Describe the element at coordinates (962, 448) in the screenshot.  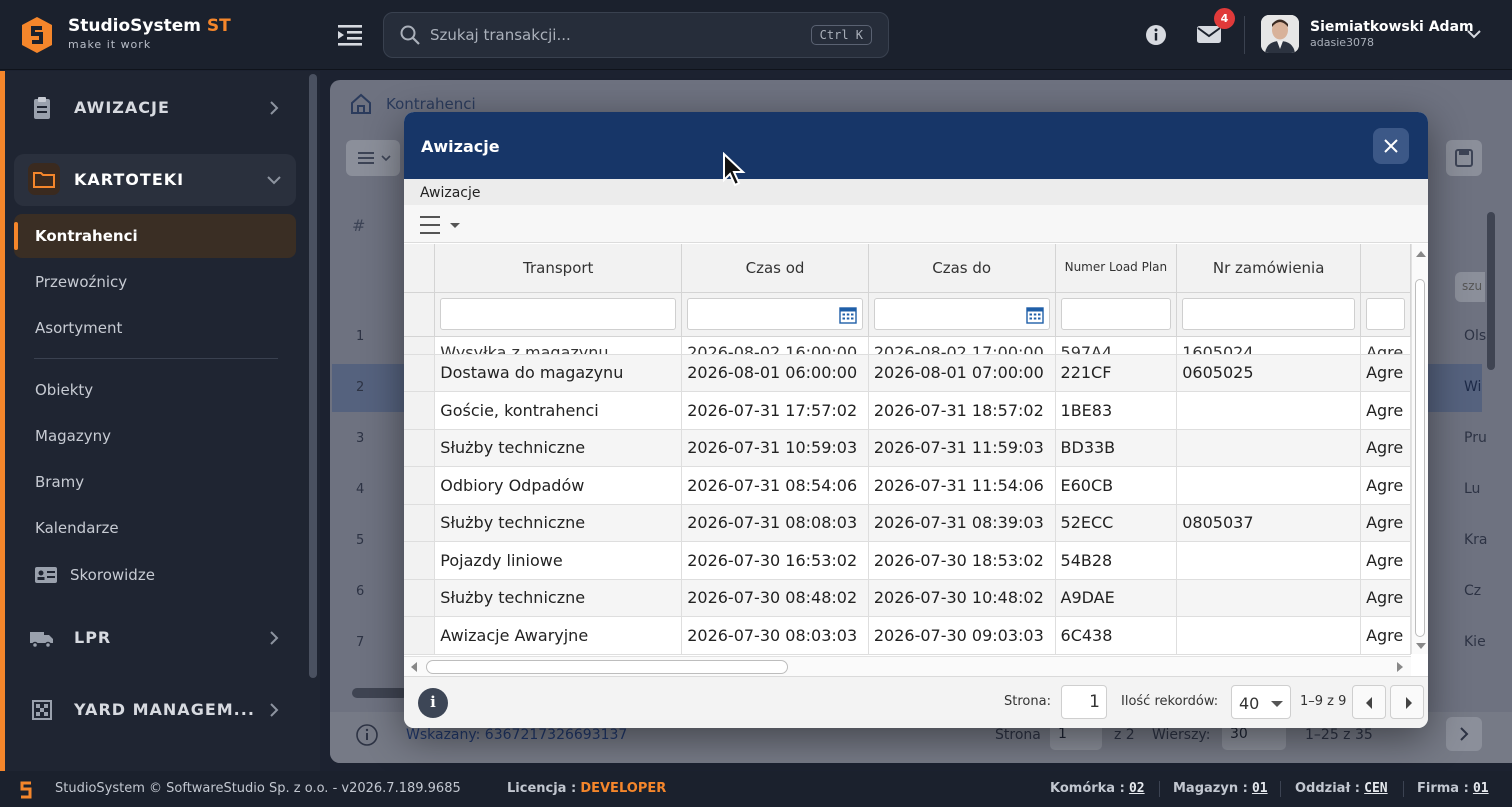
I see `cell-czas-do: 2026-07-31 11:59:03` at that location.